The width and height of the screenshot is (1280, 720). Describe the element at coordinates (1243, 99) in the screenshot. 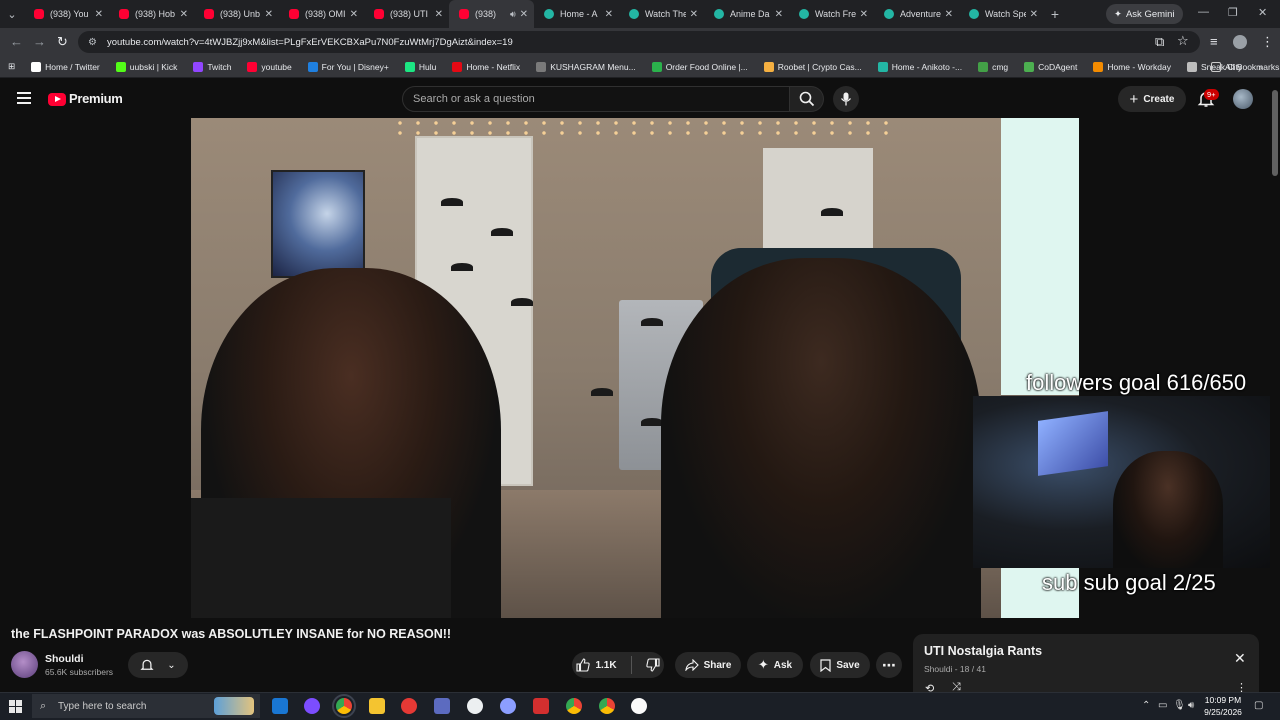

I see `account-avatar` at that location.